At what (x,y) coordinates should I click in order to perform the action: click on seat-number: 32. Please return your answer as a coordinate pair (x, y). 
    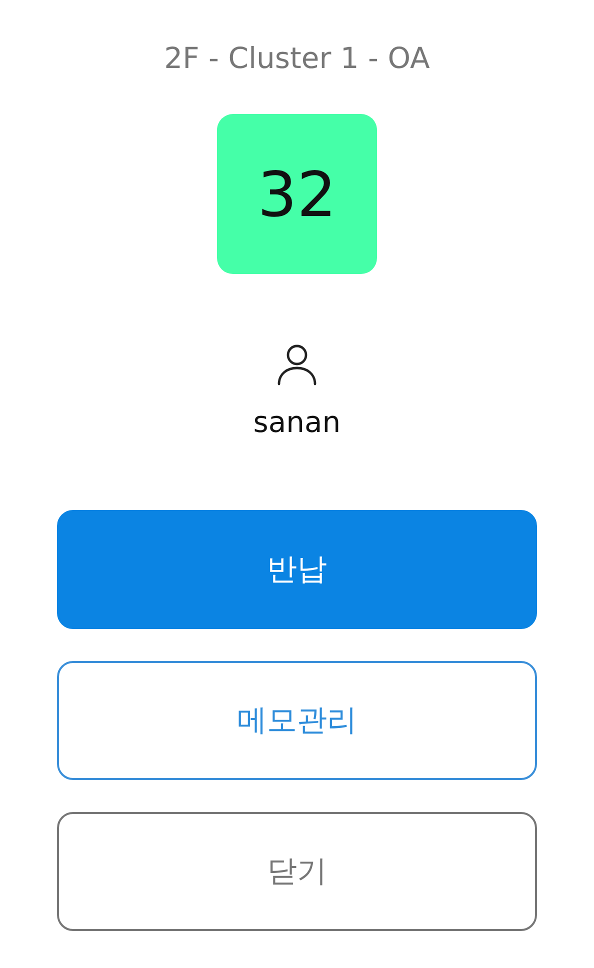
    Looking at the image, I should click on (297, 194).